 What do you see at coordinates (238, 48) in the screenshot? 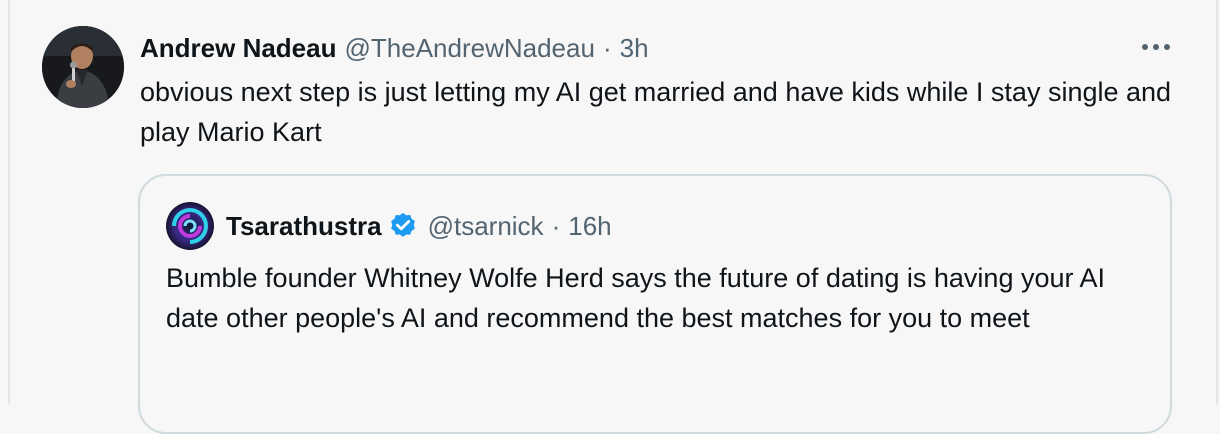
I see `author-name: Andrew Nadeau` at bounding box center [238, 48].